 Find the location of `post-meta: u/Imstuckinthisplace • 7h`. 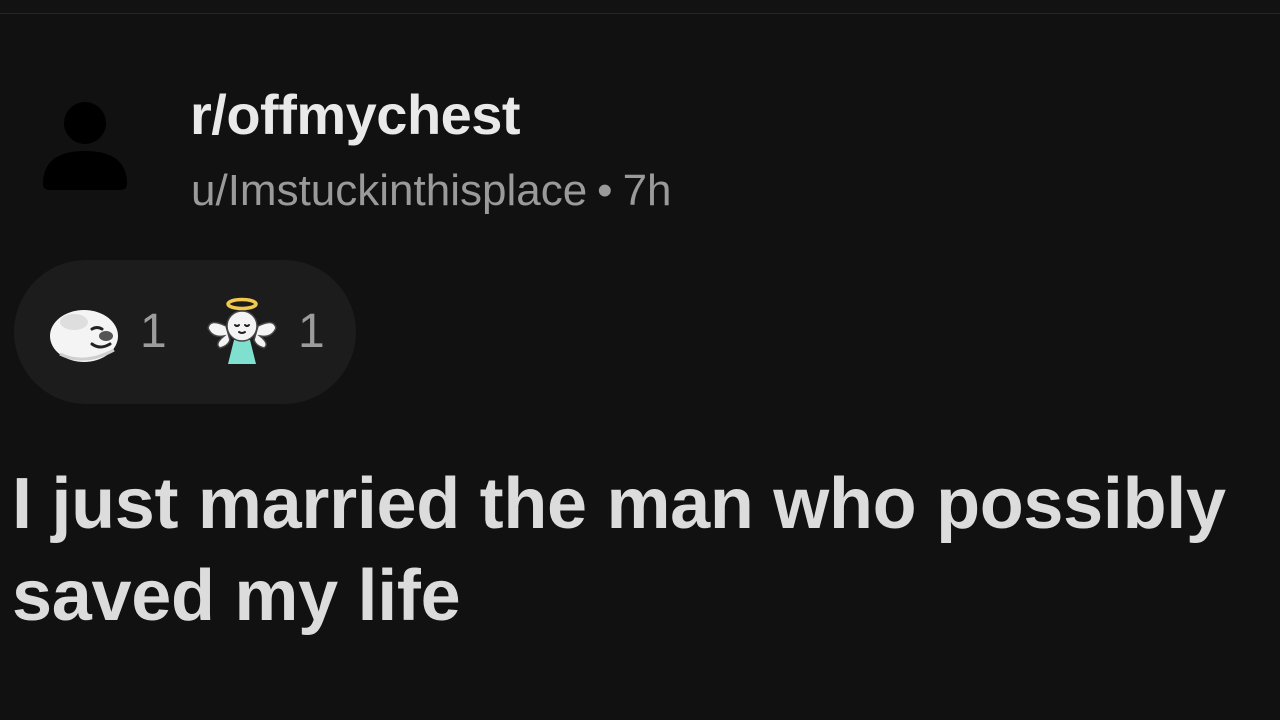

post-meta: u/Imstuckinthisplace • 7h is located at coordinates (431, 191).